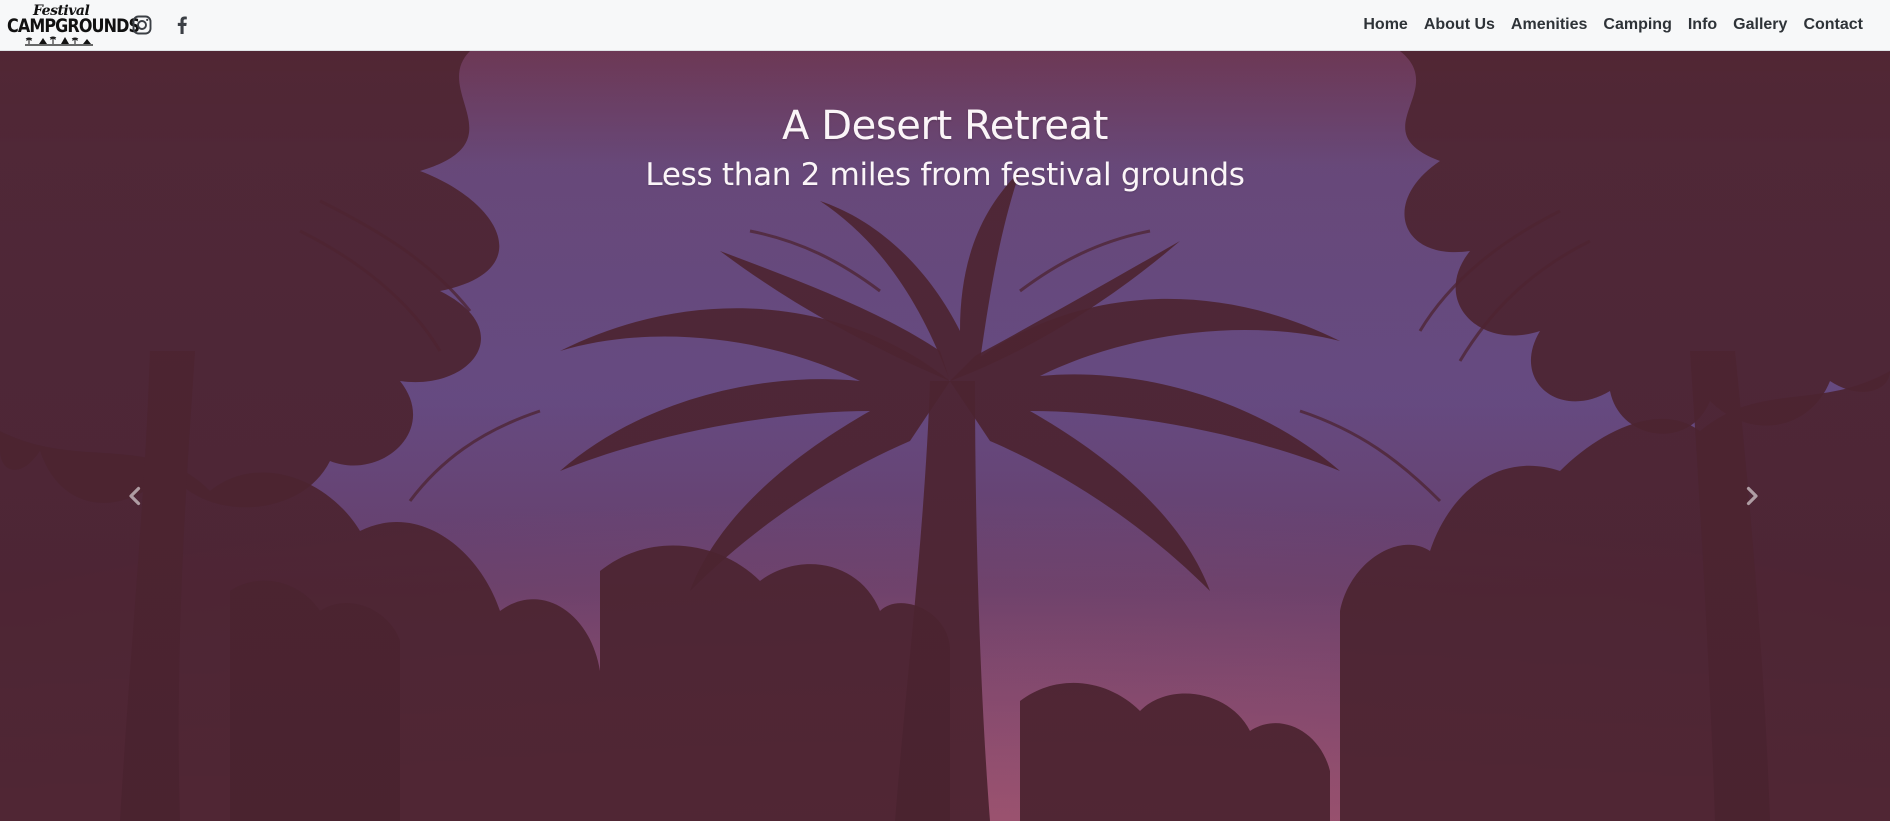 The height and width of the screenshot is (821, 1890). I want to click on nav-about-us: About Us, so click(1459, 25).